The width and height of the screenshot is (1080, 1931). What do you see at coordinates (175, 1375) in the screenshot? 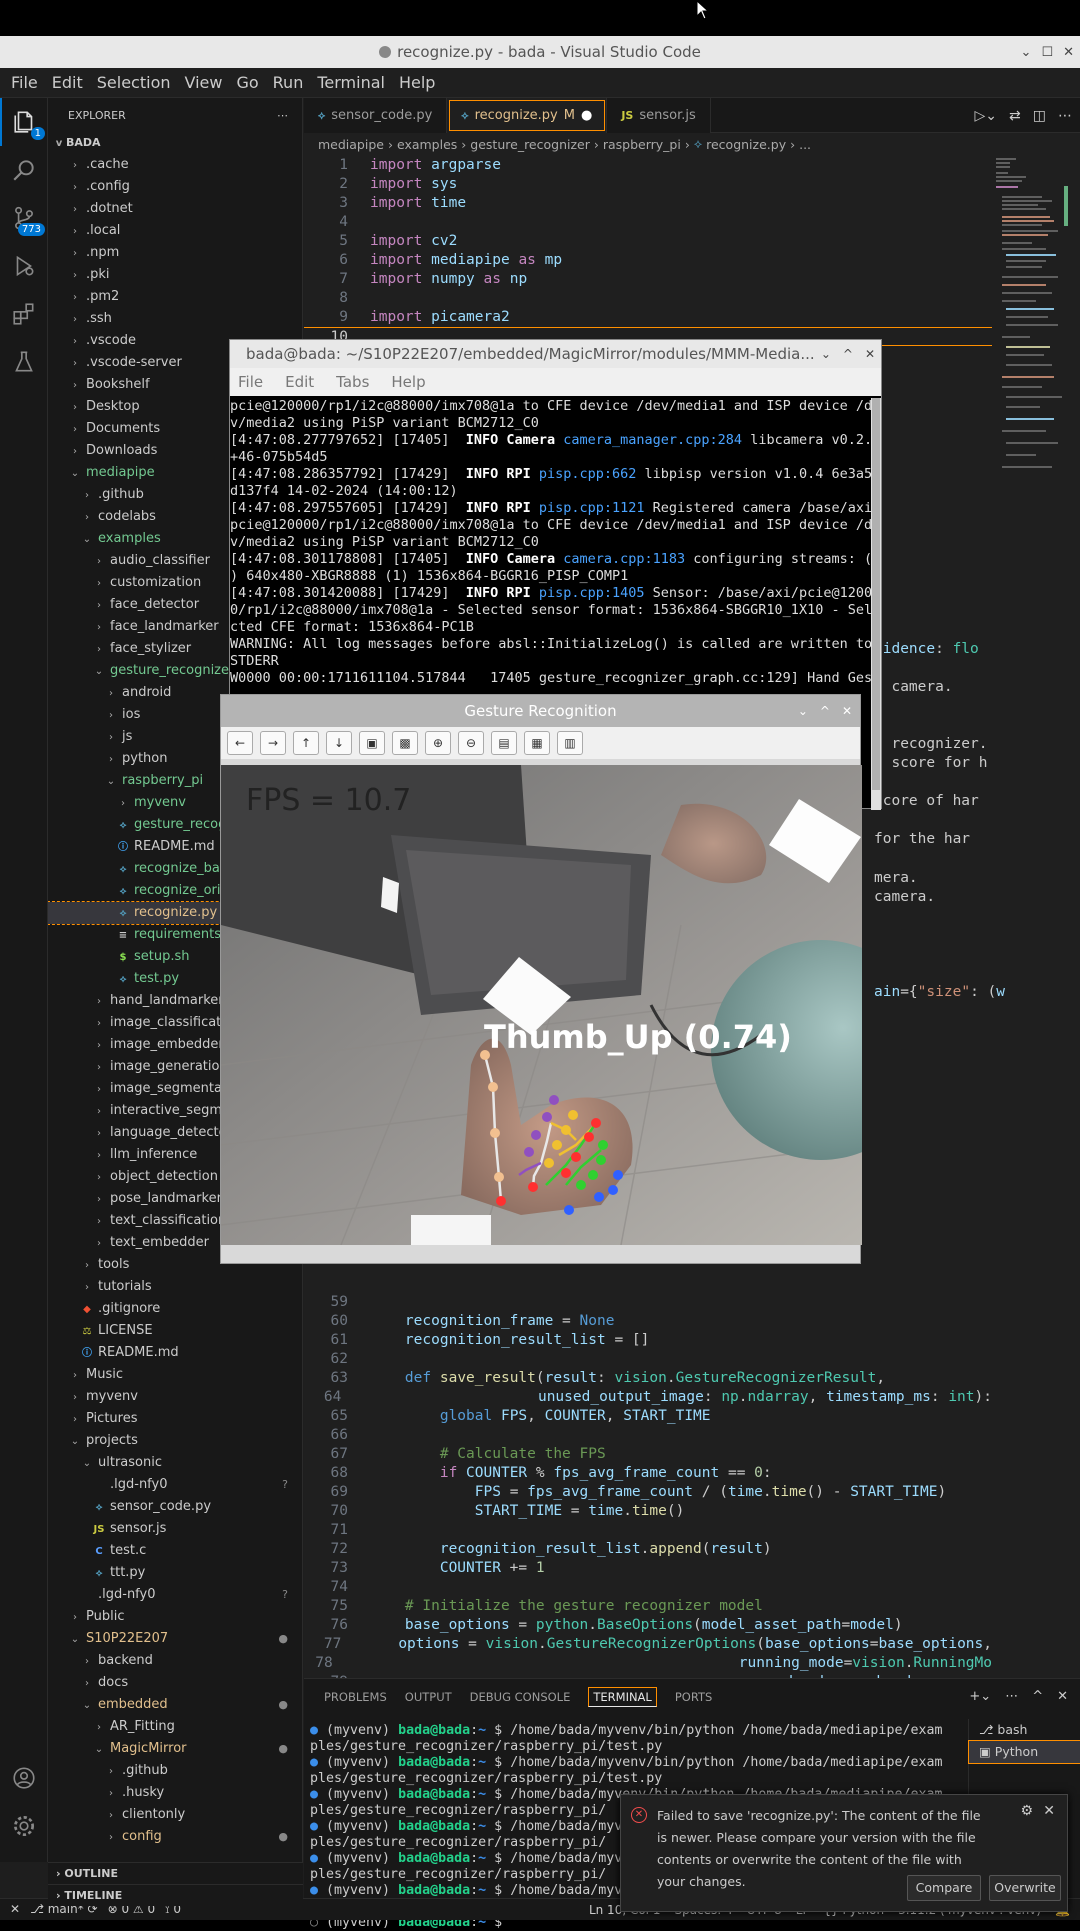
I see `tree-item: › Music` at bounding box center [175, 1375].